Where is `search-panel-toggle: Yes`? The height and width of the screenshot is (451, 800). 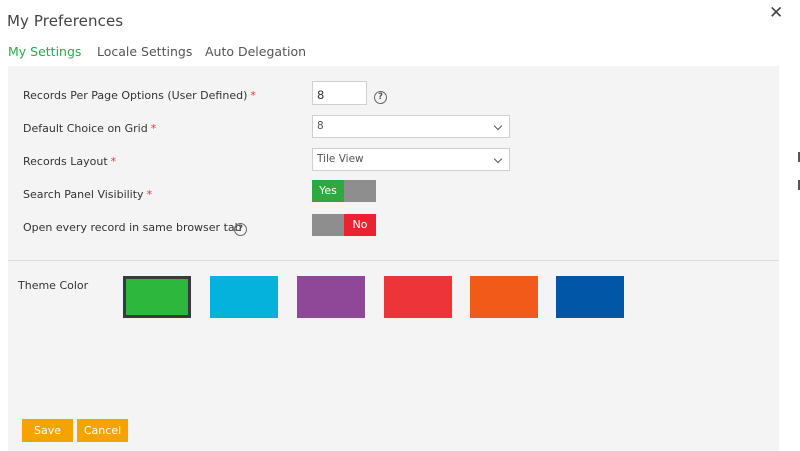
search-panel-toggle: Yes is located at coordinates (344, 191).